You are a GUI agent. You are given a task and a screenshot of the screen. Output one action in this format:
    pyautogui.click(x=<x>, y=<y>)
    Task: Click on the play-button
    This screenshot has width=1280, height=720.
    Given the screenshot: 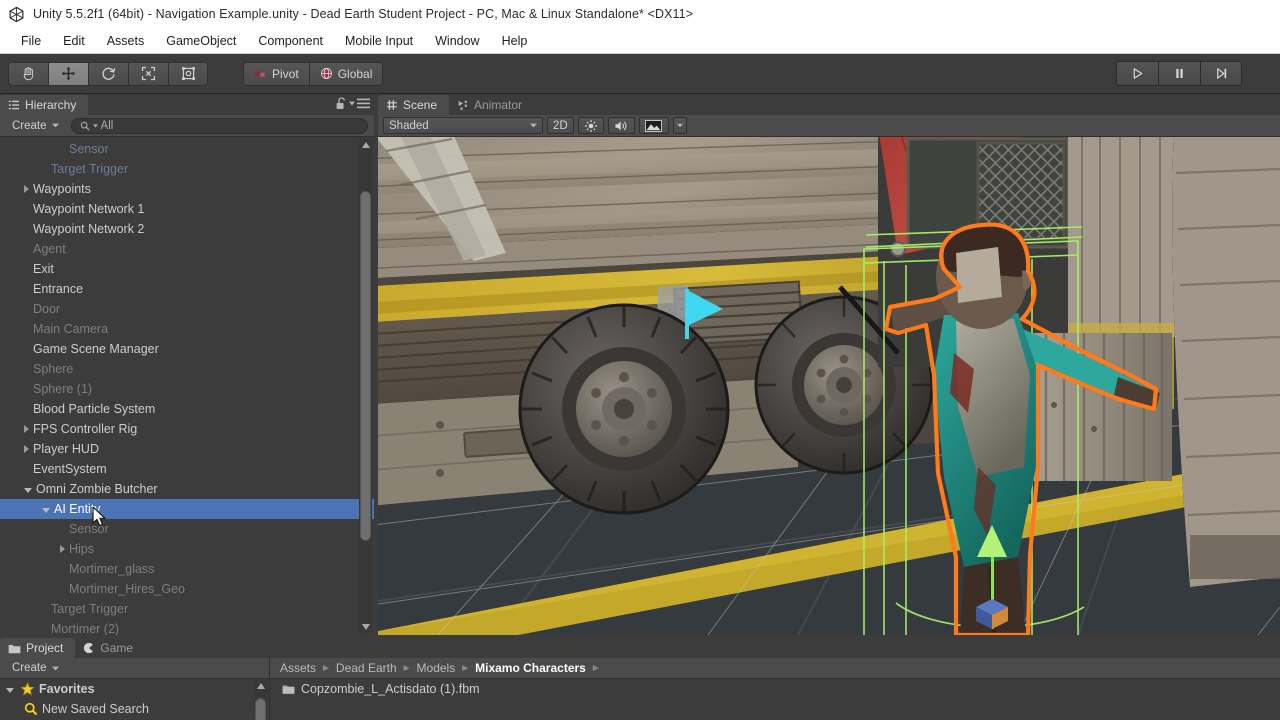 What is the action you would take?
    pyautogui.click(x=1137, y=73)
    